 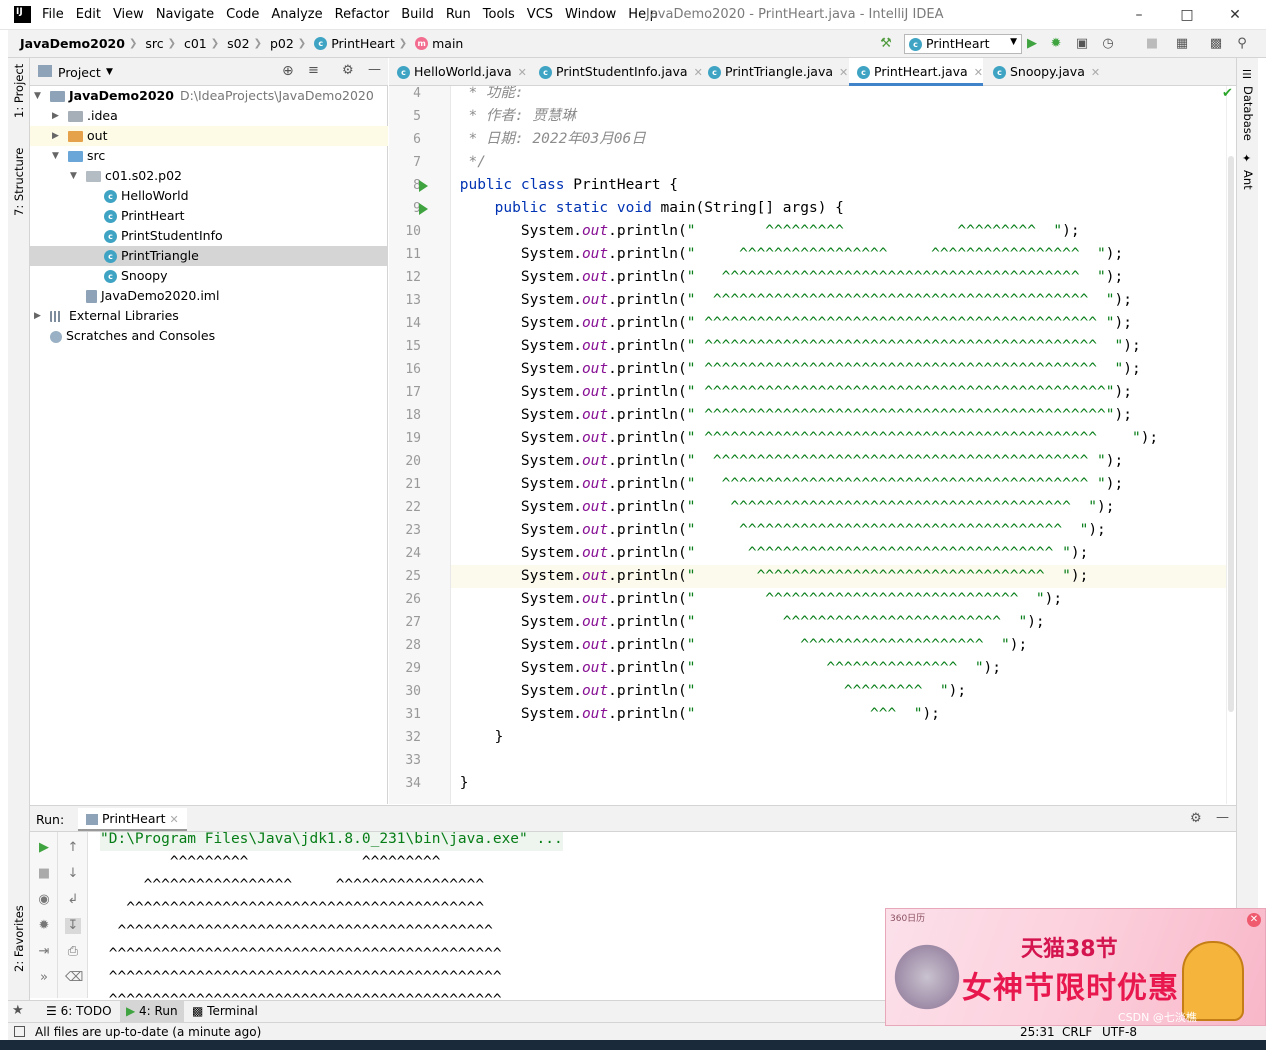 What do you see at coordinates (44, 900) in the screenshot?
I see `camera-icon: ◉` at bounding box center [44, 900].